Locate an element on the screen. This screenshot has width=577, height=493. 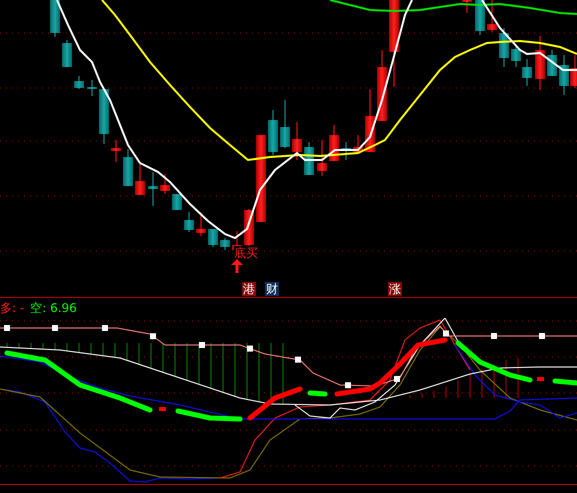
up-arrow-icon is located at coordinates (237, 266).